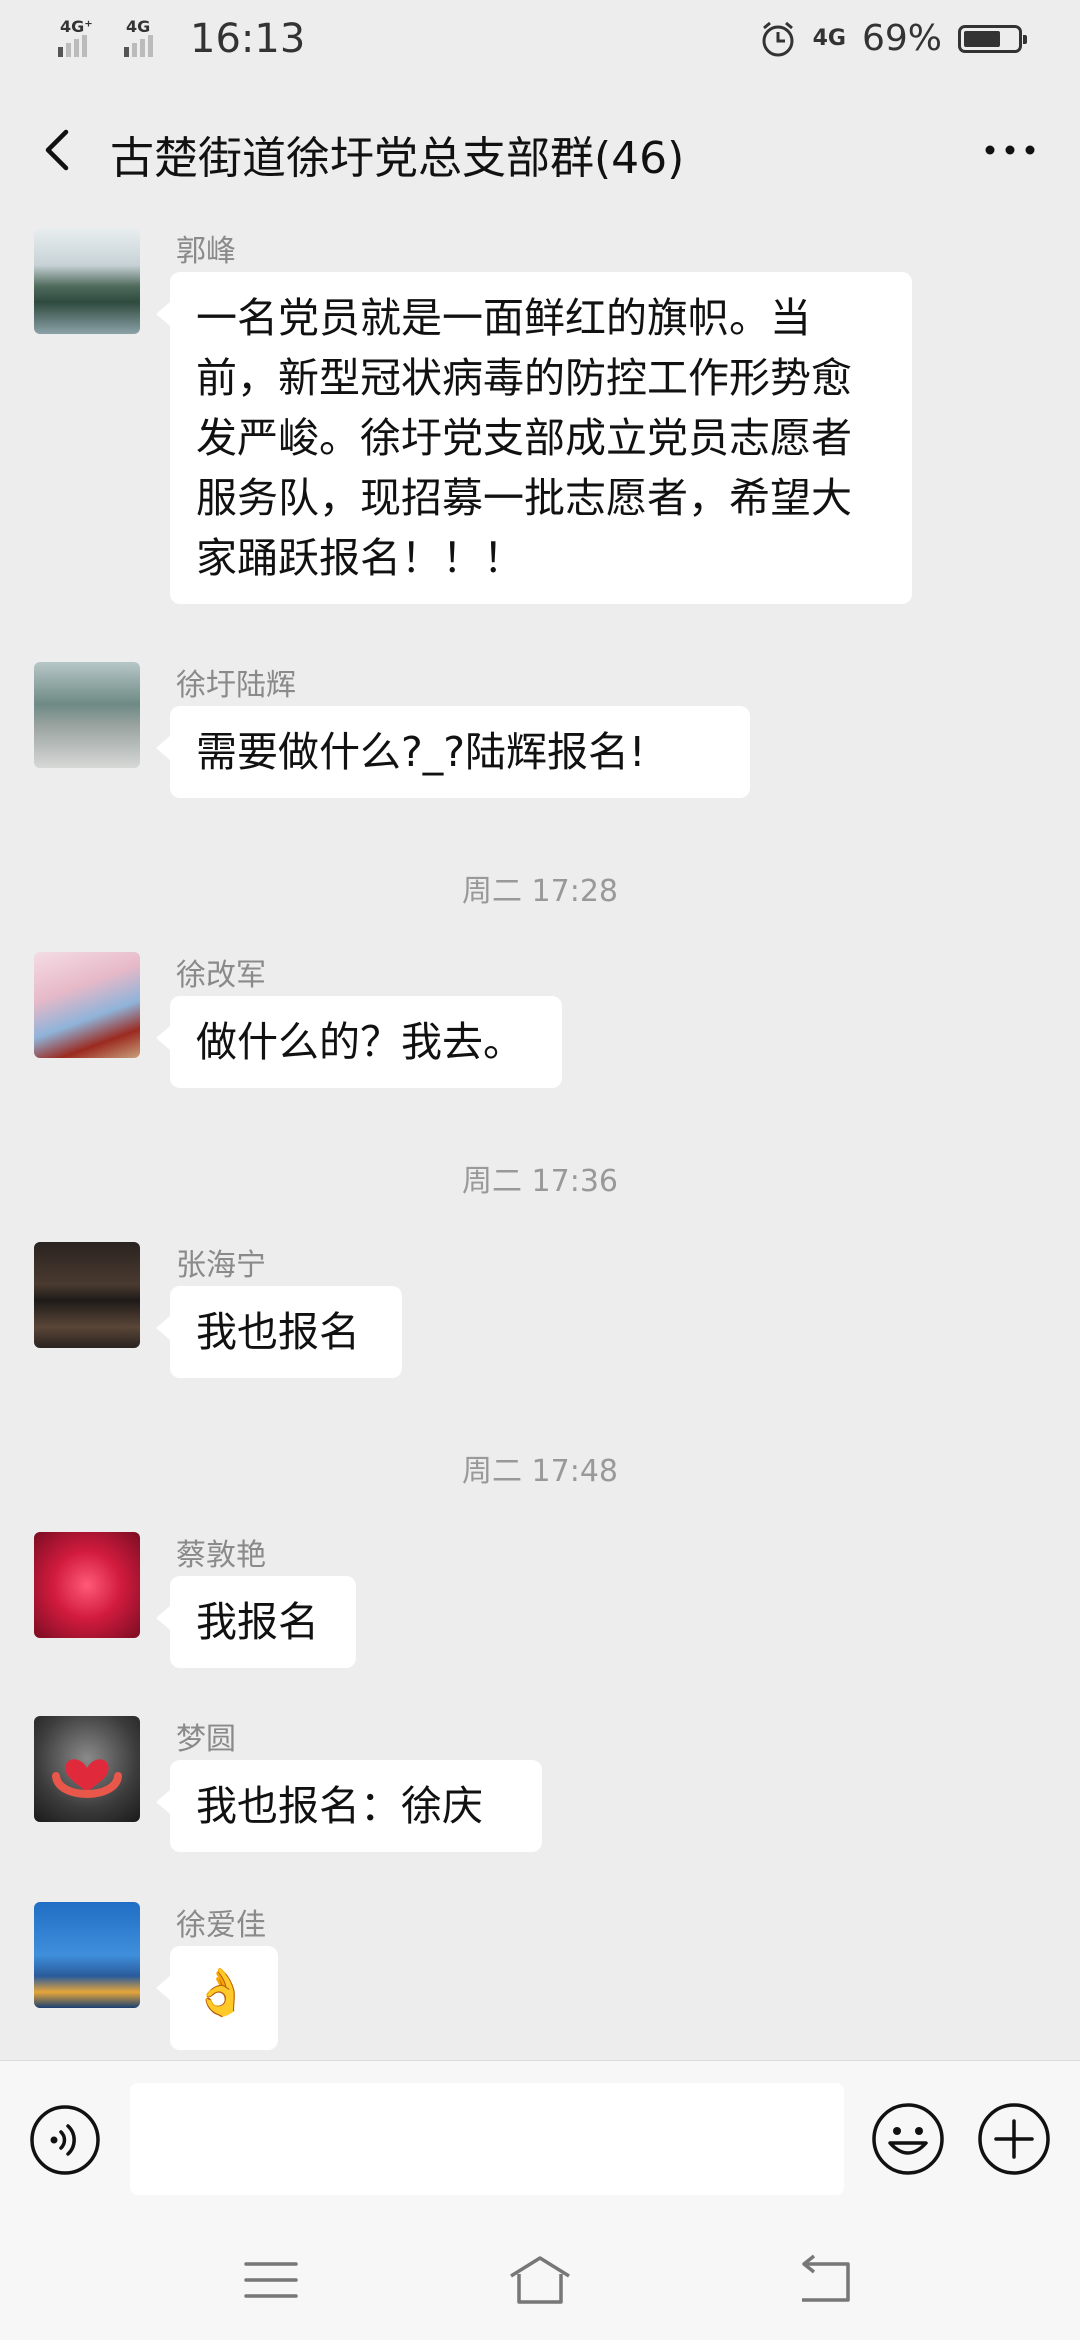  Describe the element at coordinates (256, 1622) in the screenshot. I see `message-bubble: 我报名` at that location.